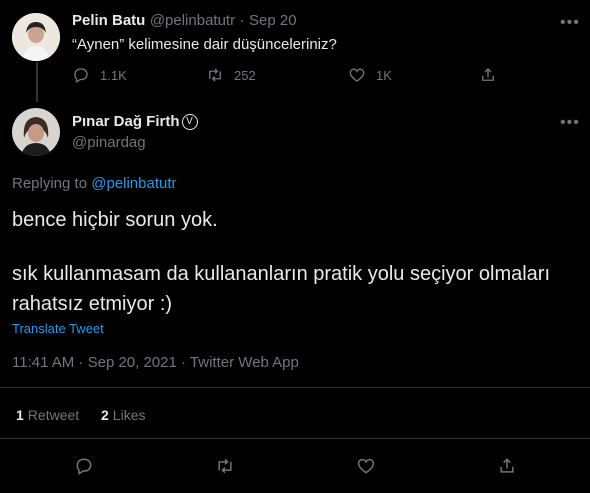 The image size is (590, 493). I want to click on main-retweet-button, so click(225, 466).